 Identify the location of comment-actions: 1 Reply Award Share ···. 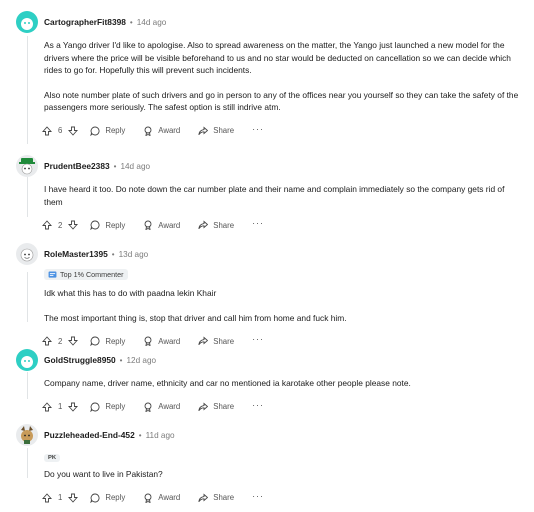
(279, 407).